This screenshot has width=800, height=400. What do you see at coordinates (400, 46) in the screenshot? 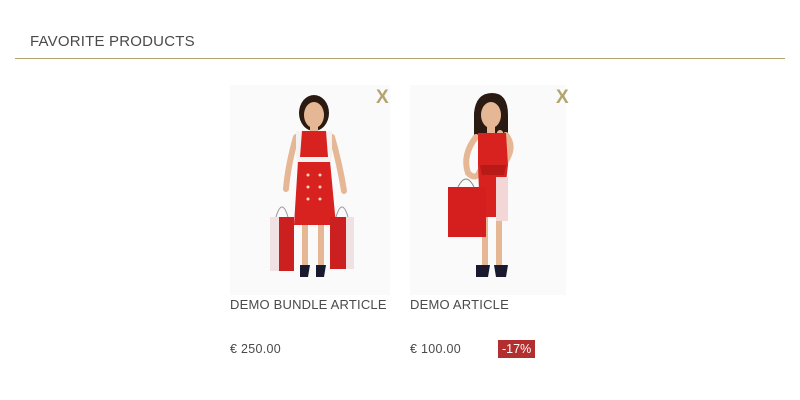
I see `section-header: FAVORITE PRODUCTS` at bounding box center [400, 46].